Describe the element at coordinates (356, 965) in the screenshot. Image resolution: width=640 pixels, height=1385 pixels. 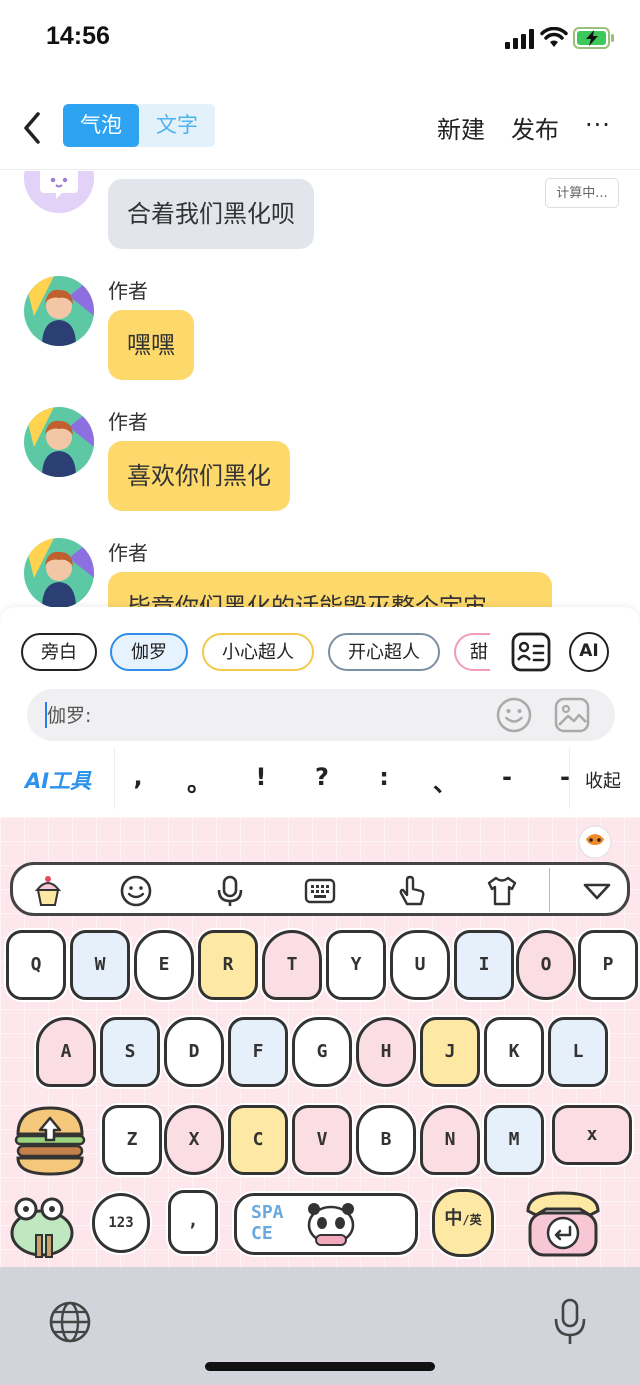
I see `key-y: Y` at that location.